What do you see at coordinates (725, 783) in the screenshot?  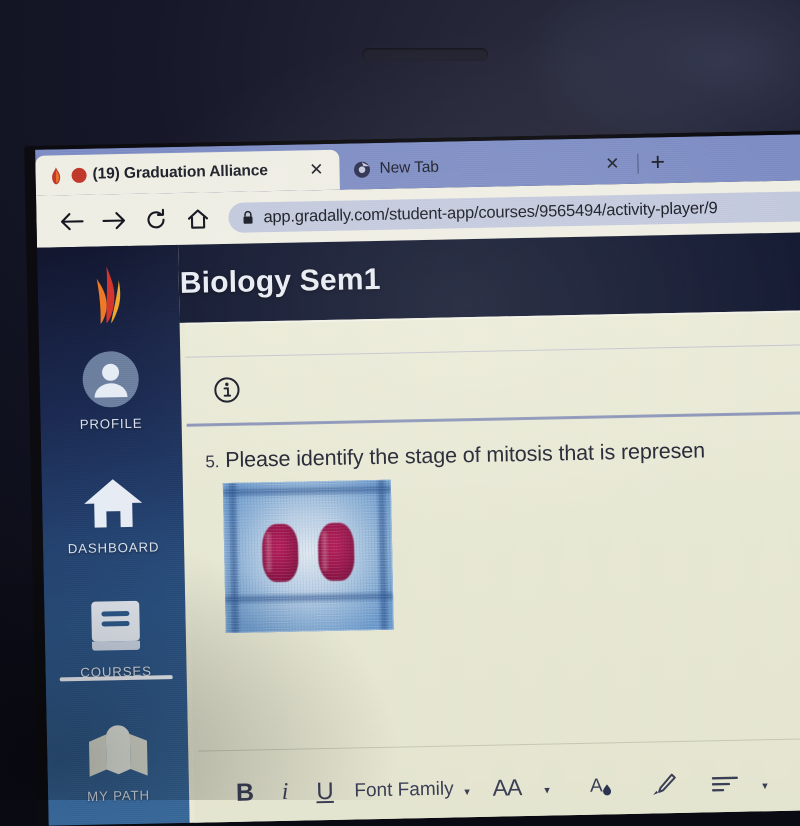 I see `align-left-icon` at bounding box center [725, 783].